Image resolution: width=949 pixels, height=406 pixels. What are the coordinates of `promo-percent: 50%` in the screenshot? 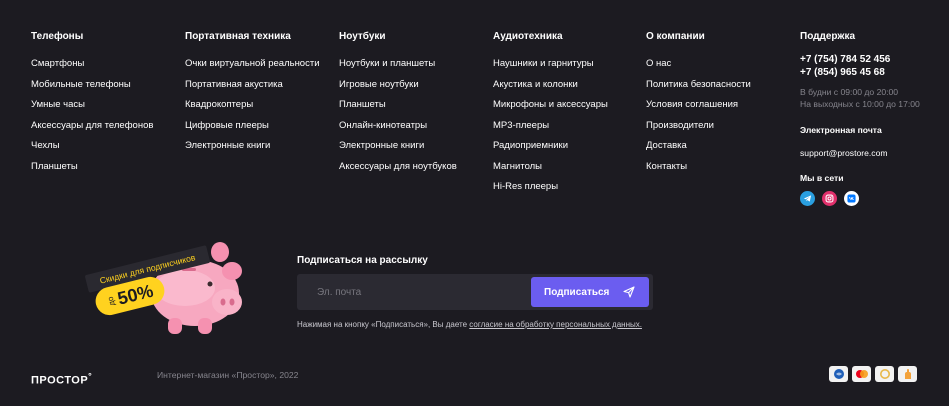 It's located at (135, 294).